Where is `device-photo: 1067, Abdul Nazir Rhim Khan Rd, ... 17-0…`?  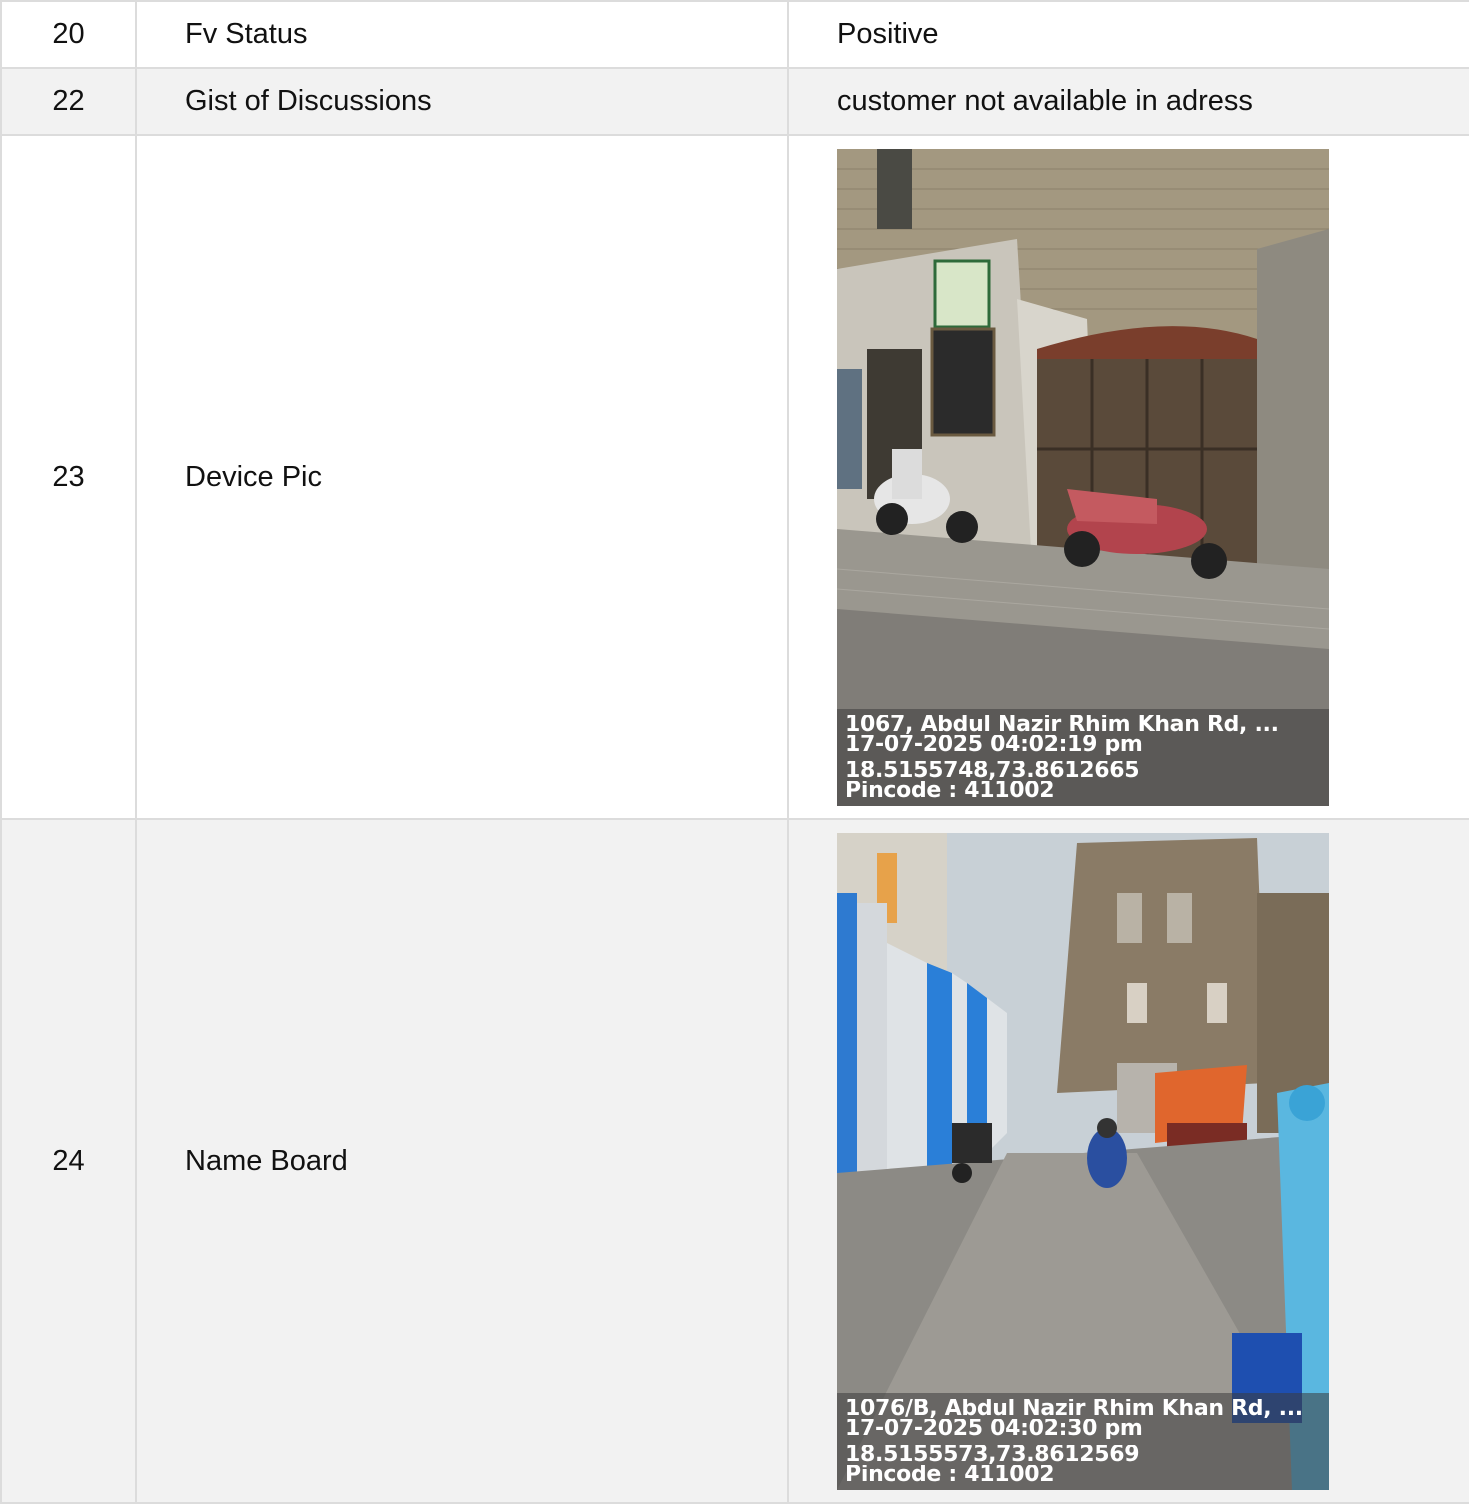 device-photo: 1067, Abdul Nazir Rhim Khan Rd, ... 17-0… is located at coordinates (1083, 477).